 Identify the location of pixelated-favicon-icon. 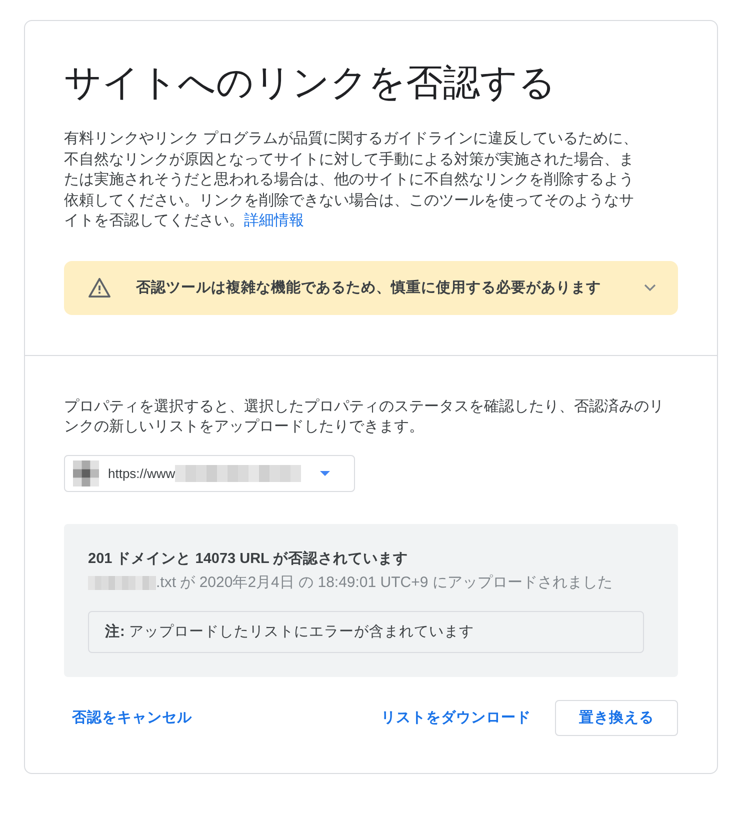
(86, 473).